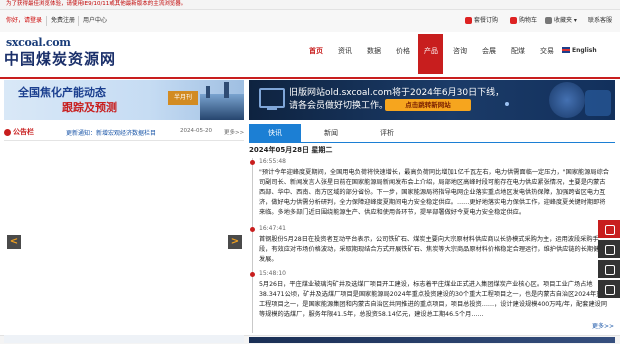  I want to click on nav-news: 资讯, so click(345, 51).